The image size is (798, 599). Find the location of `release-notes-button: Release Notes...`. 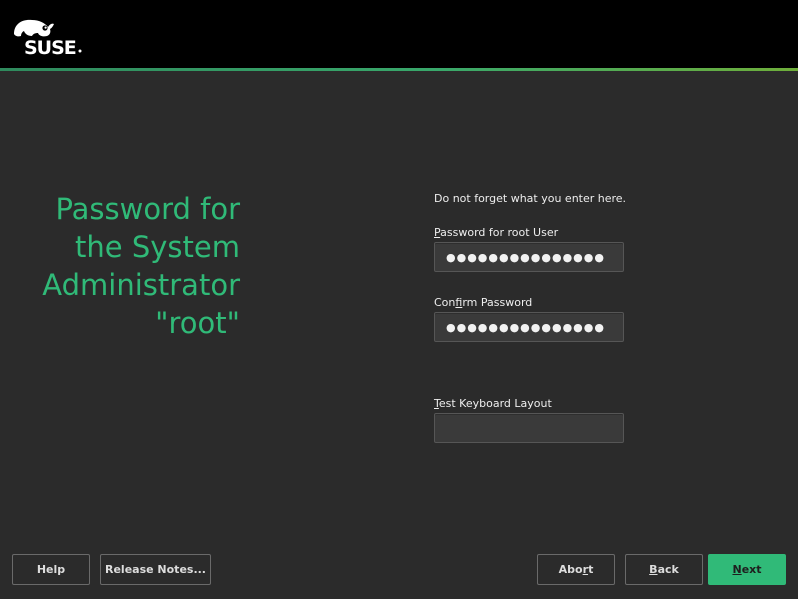

release-notes-button: Release Notes... is located at coordinates (155, 569).